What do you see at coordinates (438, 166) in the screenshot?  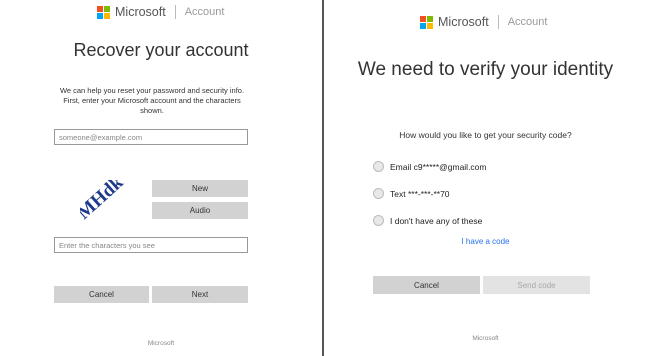 I see `option-label: Email c9*****@gmail.com` at bounding box center [438, 166].